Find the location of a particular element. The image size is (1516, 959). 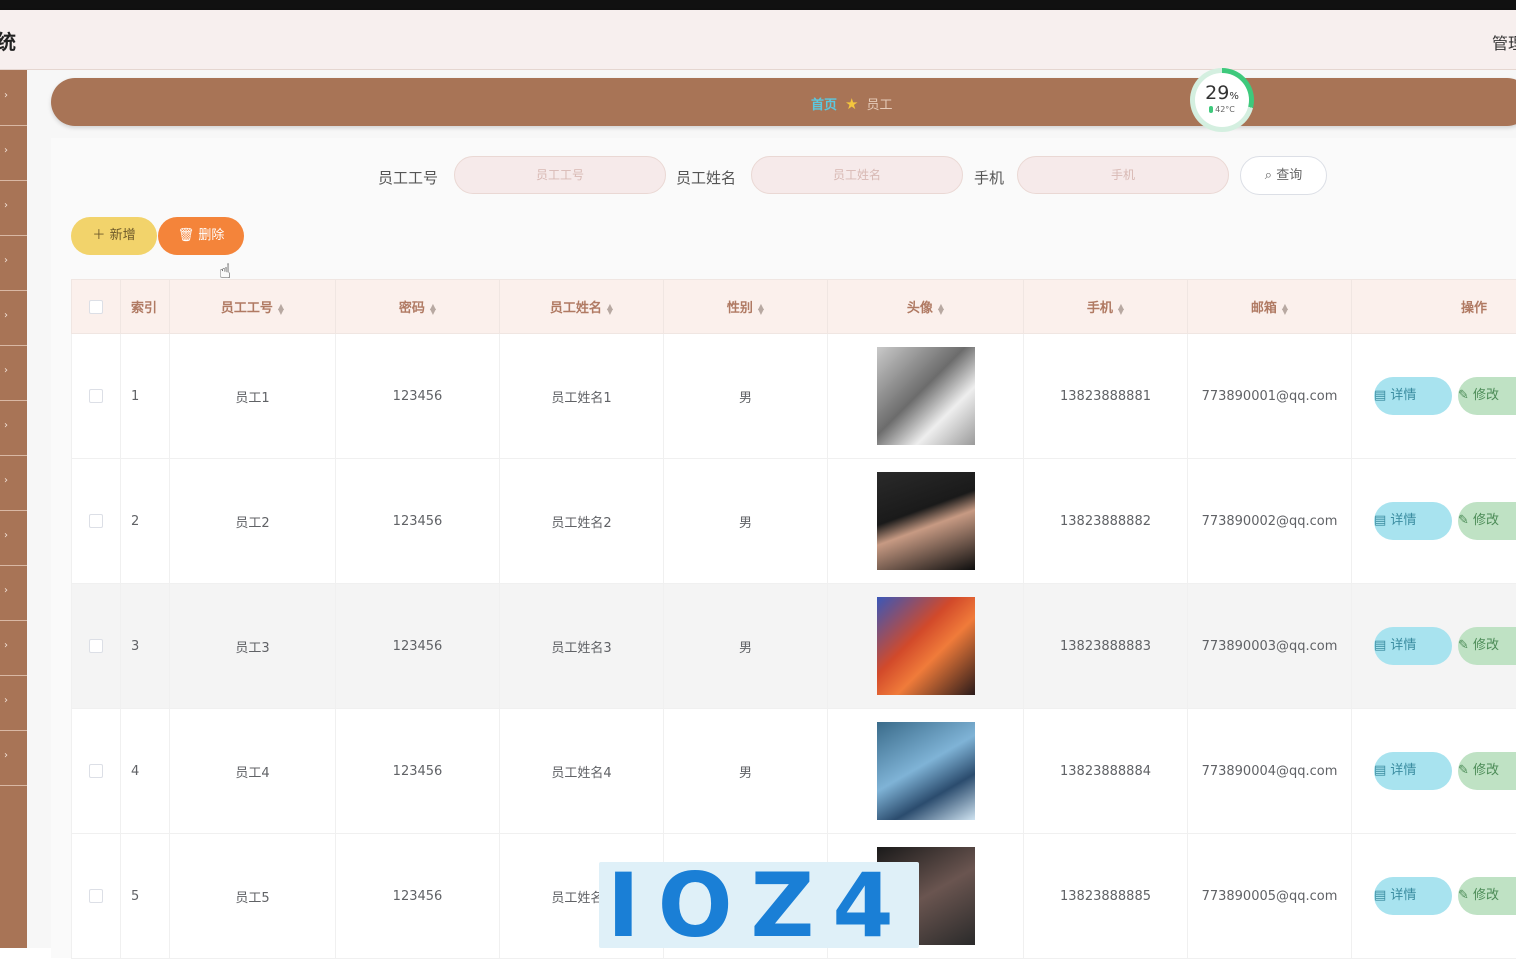

column-header: 索引 is located at coordinates (145, 307).